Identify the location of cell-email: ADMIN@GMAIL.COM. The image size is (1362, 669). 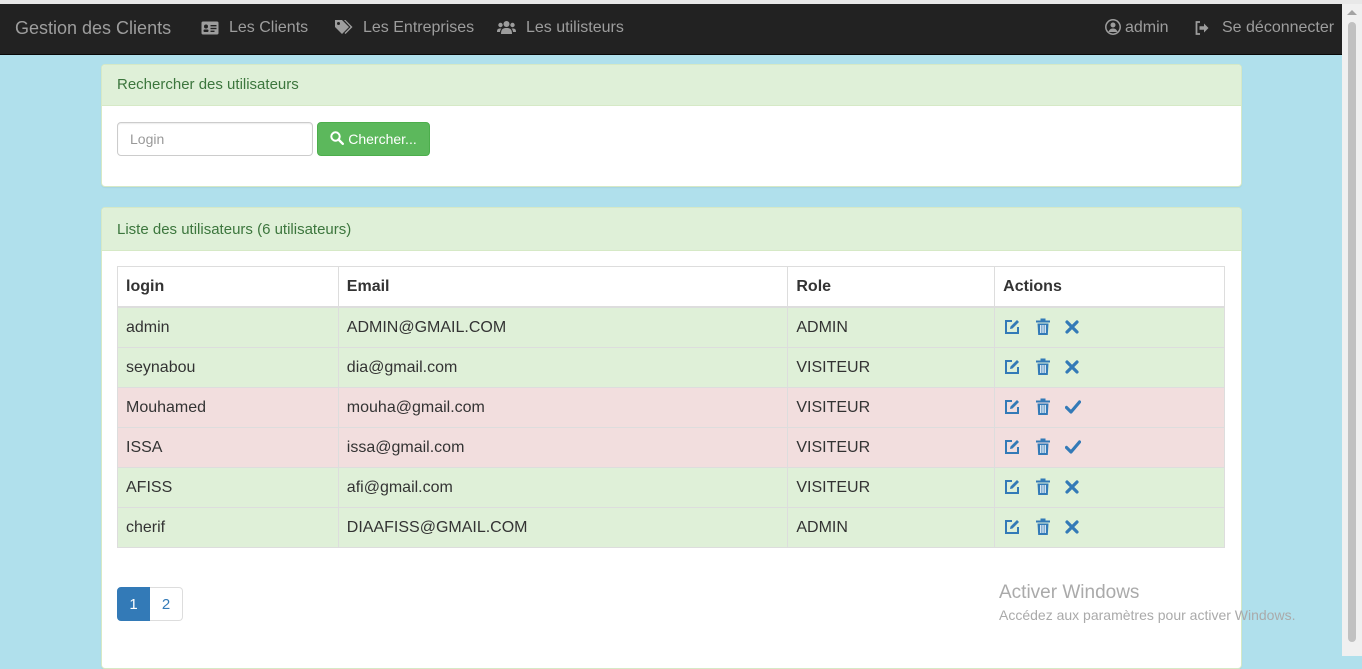
(563, 327).